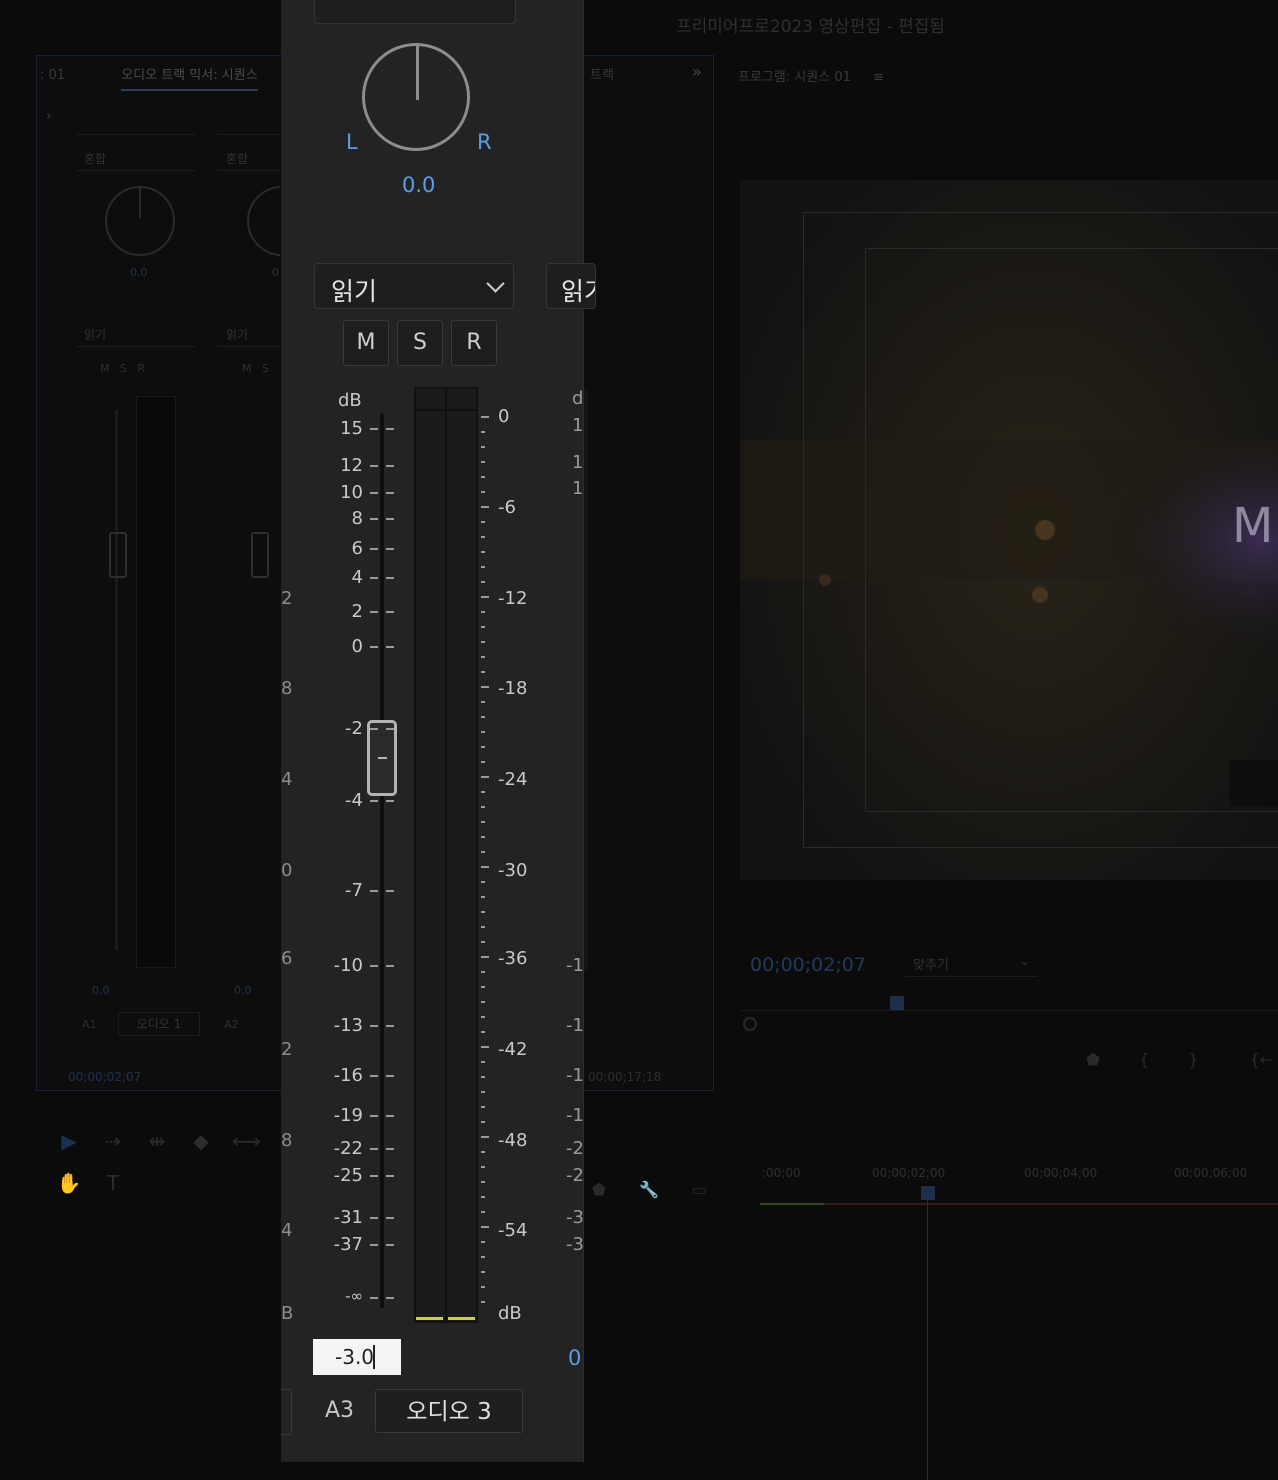  What do you see at coordinates (122, 368) in the screenshot?
I see `track-a1-msr: M S R` at bounding box center [122, 368].